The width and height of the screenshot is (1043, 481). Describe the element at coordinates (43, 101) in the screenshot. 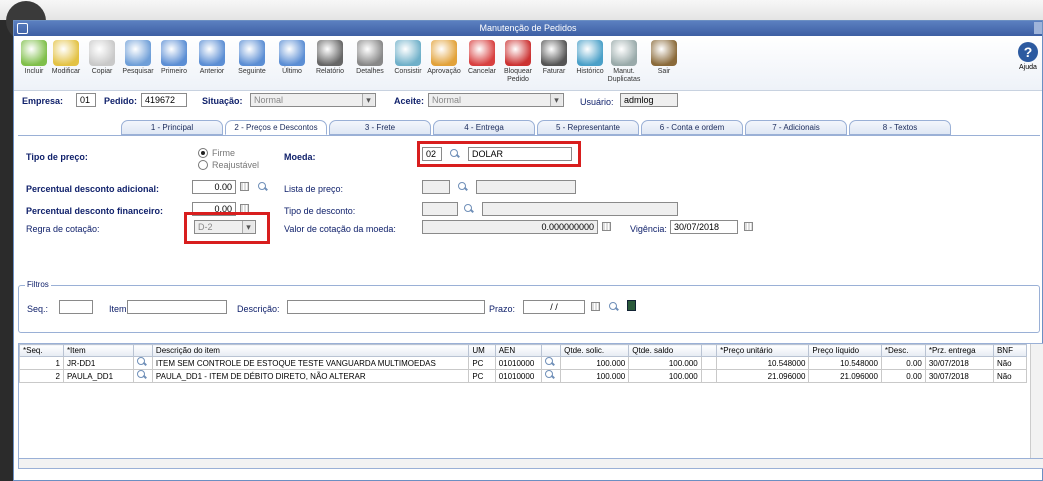

I see `empresa-label: Empresa:` at that location.